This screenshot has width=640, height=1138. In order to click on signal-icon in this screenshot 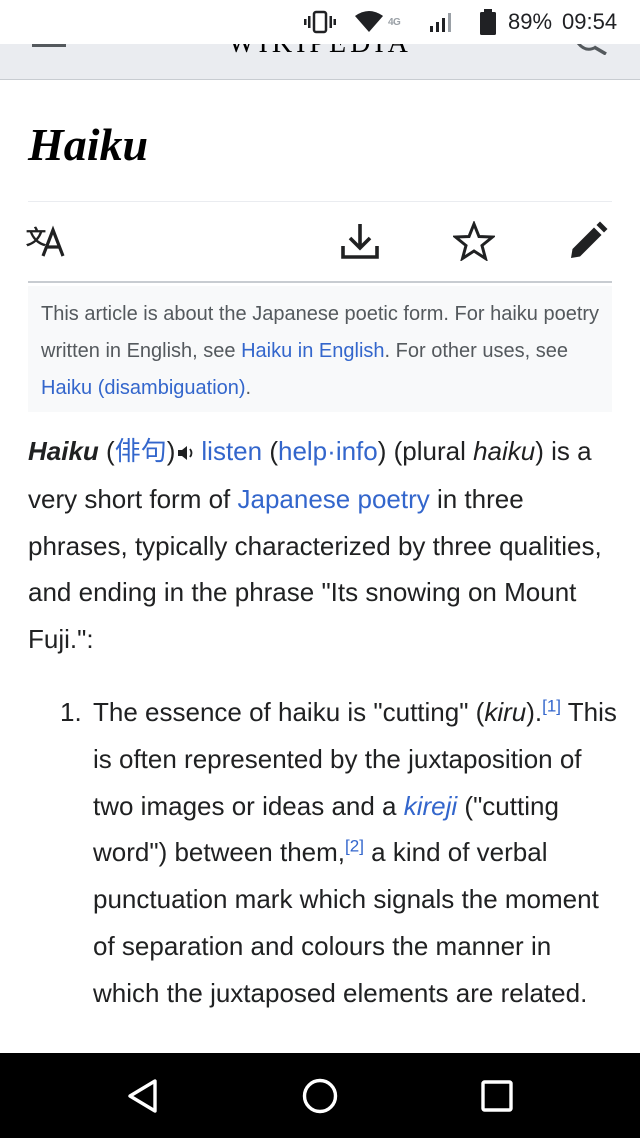, I will do `click(441, 22)`.